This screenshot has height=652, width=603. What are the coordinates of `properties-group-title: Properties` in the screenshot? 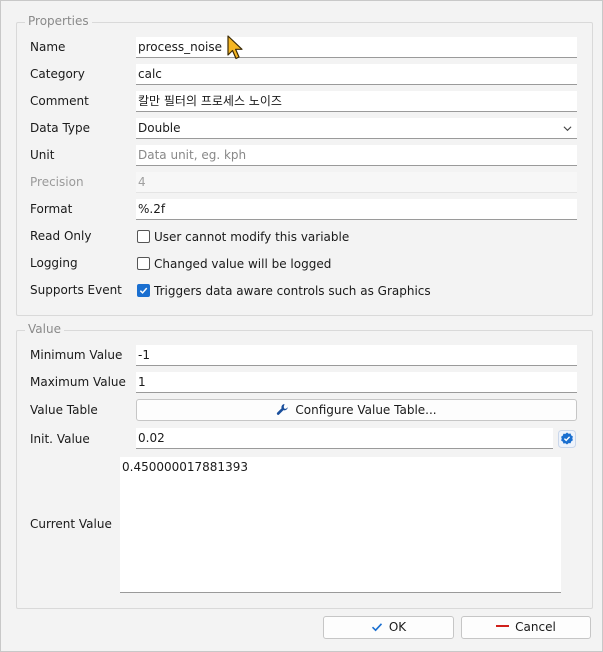 It's located at (58, 21).